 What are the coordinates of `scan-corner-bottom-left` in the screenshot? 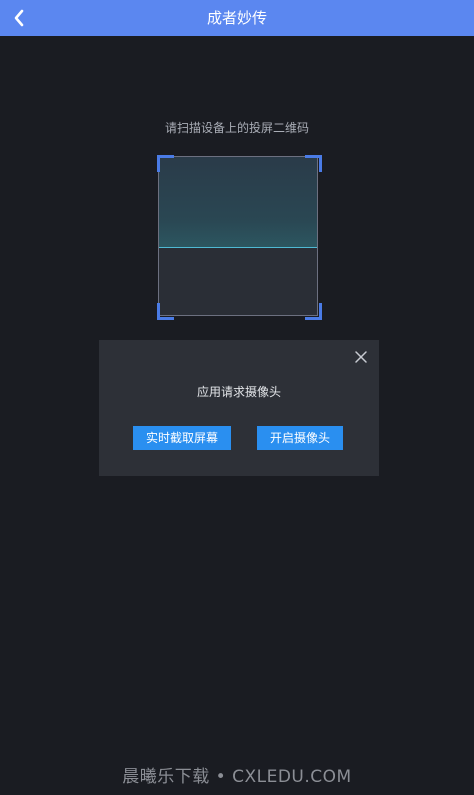 It's located at (165, 311).